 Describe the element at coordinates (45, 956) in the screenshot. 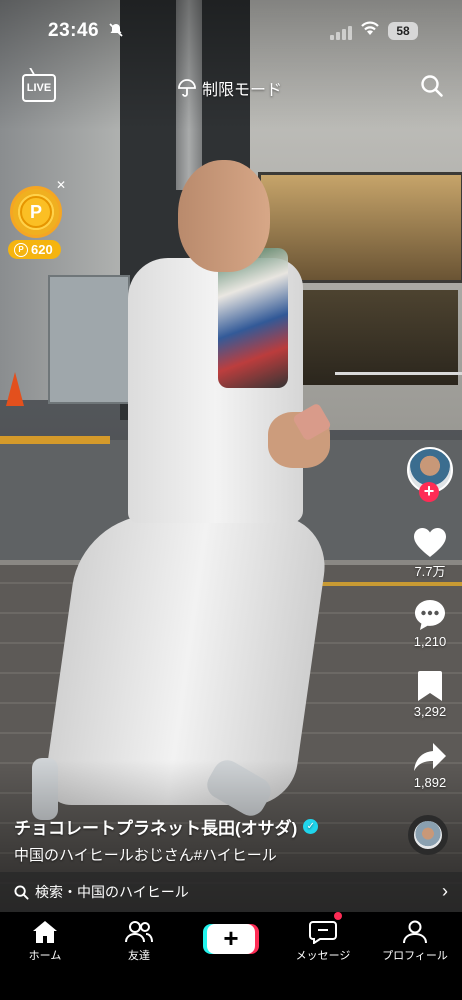

I see `nav-home-label: ホーム` at that location.